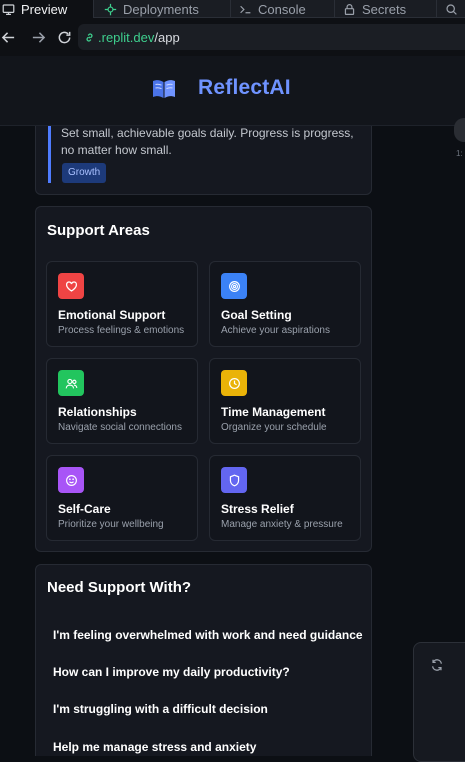 This screenshot has height=762, width=465. Describe the element at coordinates (285, 498) in the screenshot. I see `area-stress-relief: Stress Relief Manage anxiety & pressure` at that location.